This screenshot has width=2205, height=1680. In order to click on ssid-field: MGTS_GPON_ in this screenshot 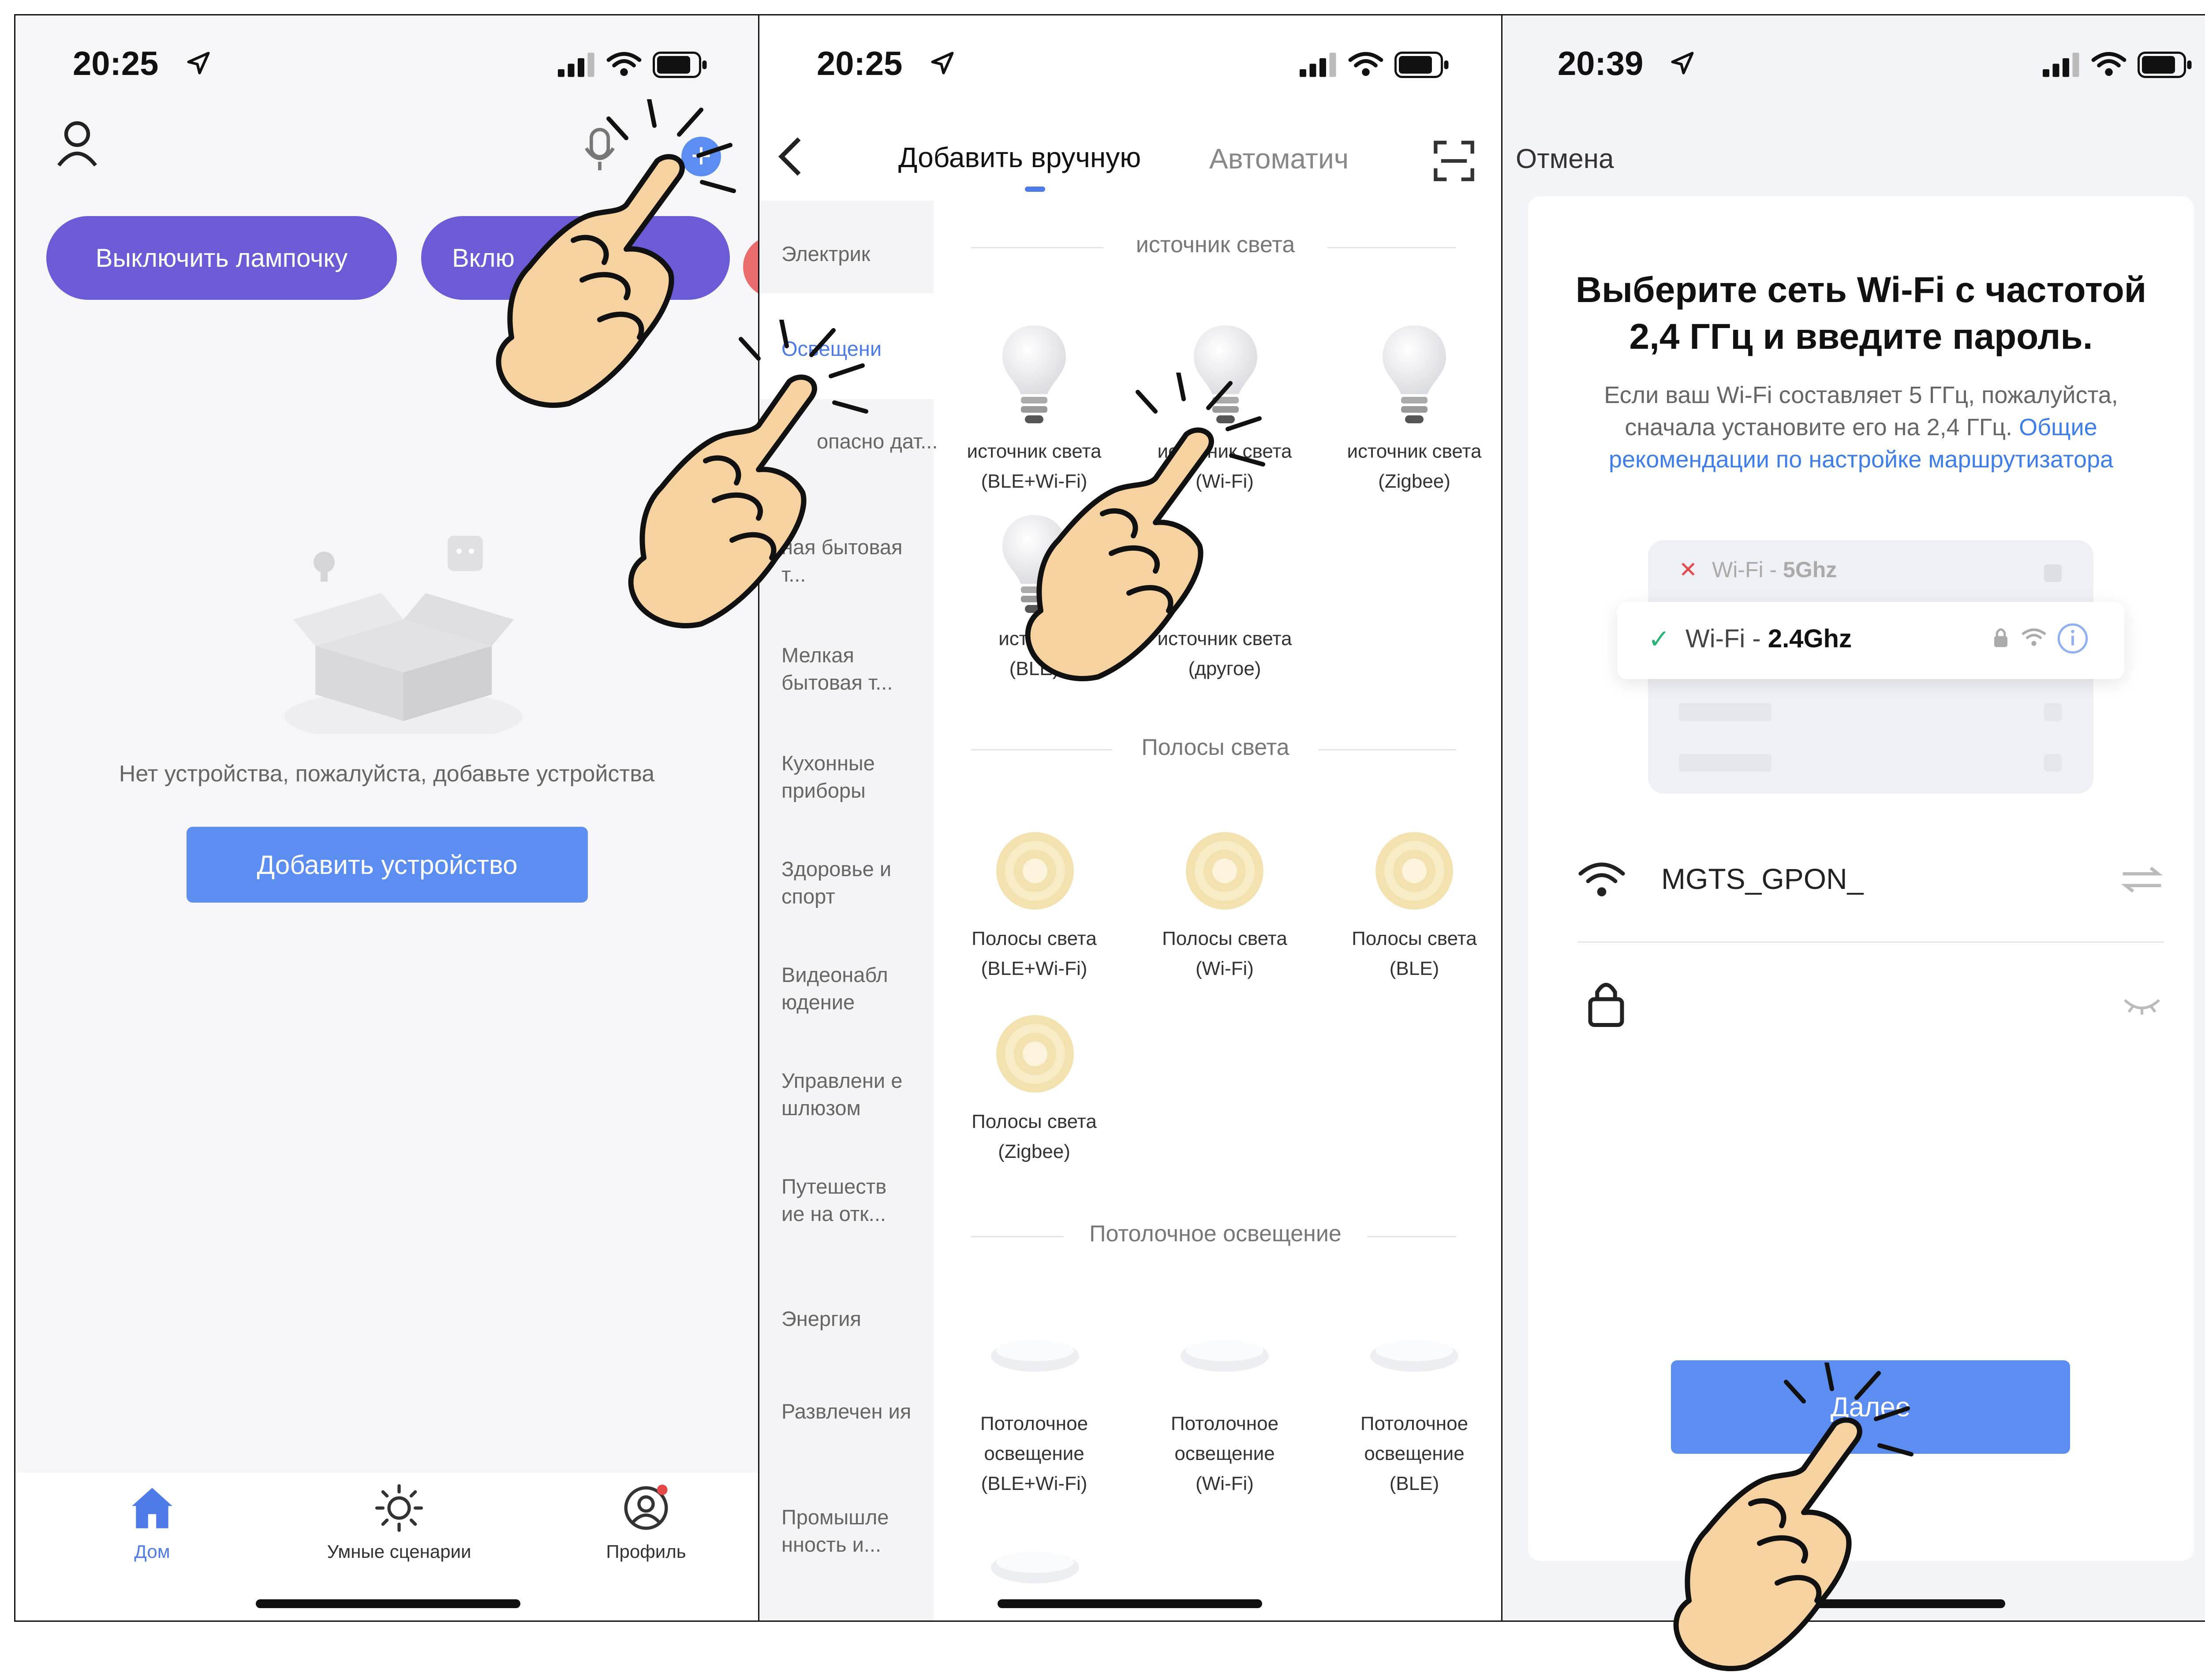, I will do `click(1762, 879)`.